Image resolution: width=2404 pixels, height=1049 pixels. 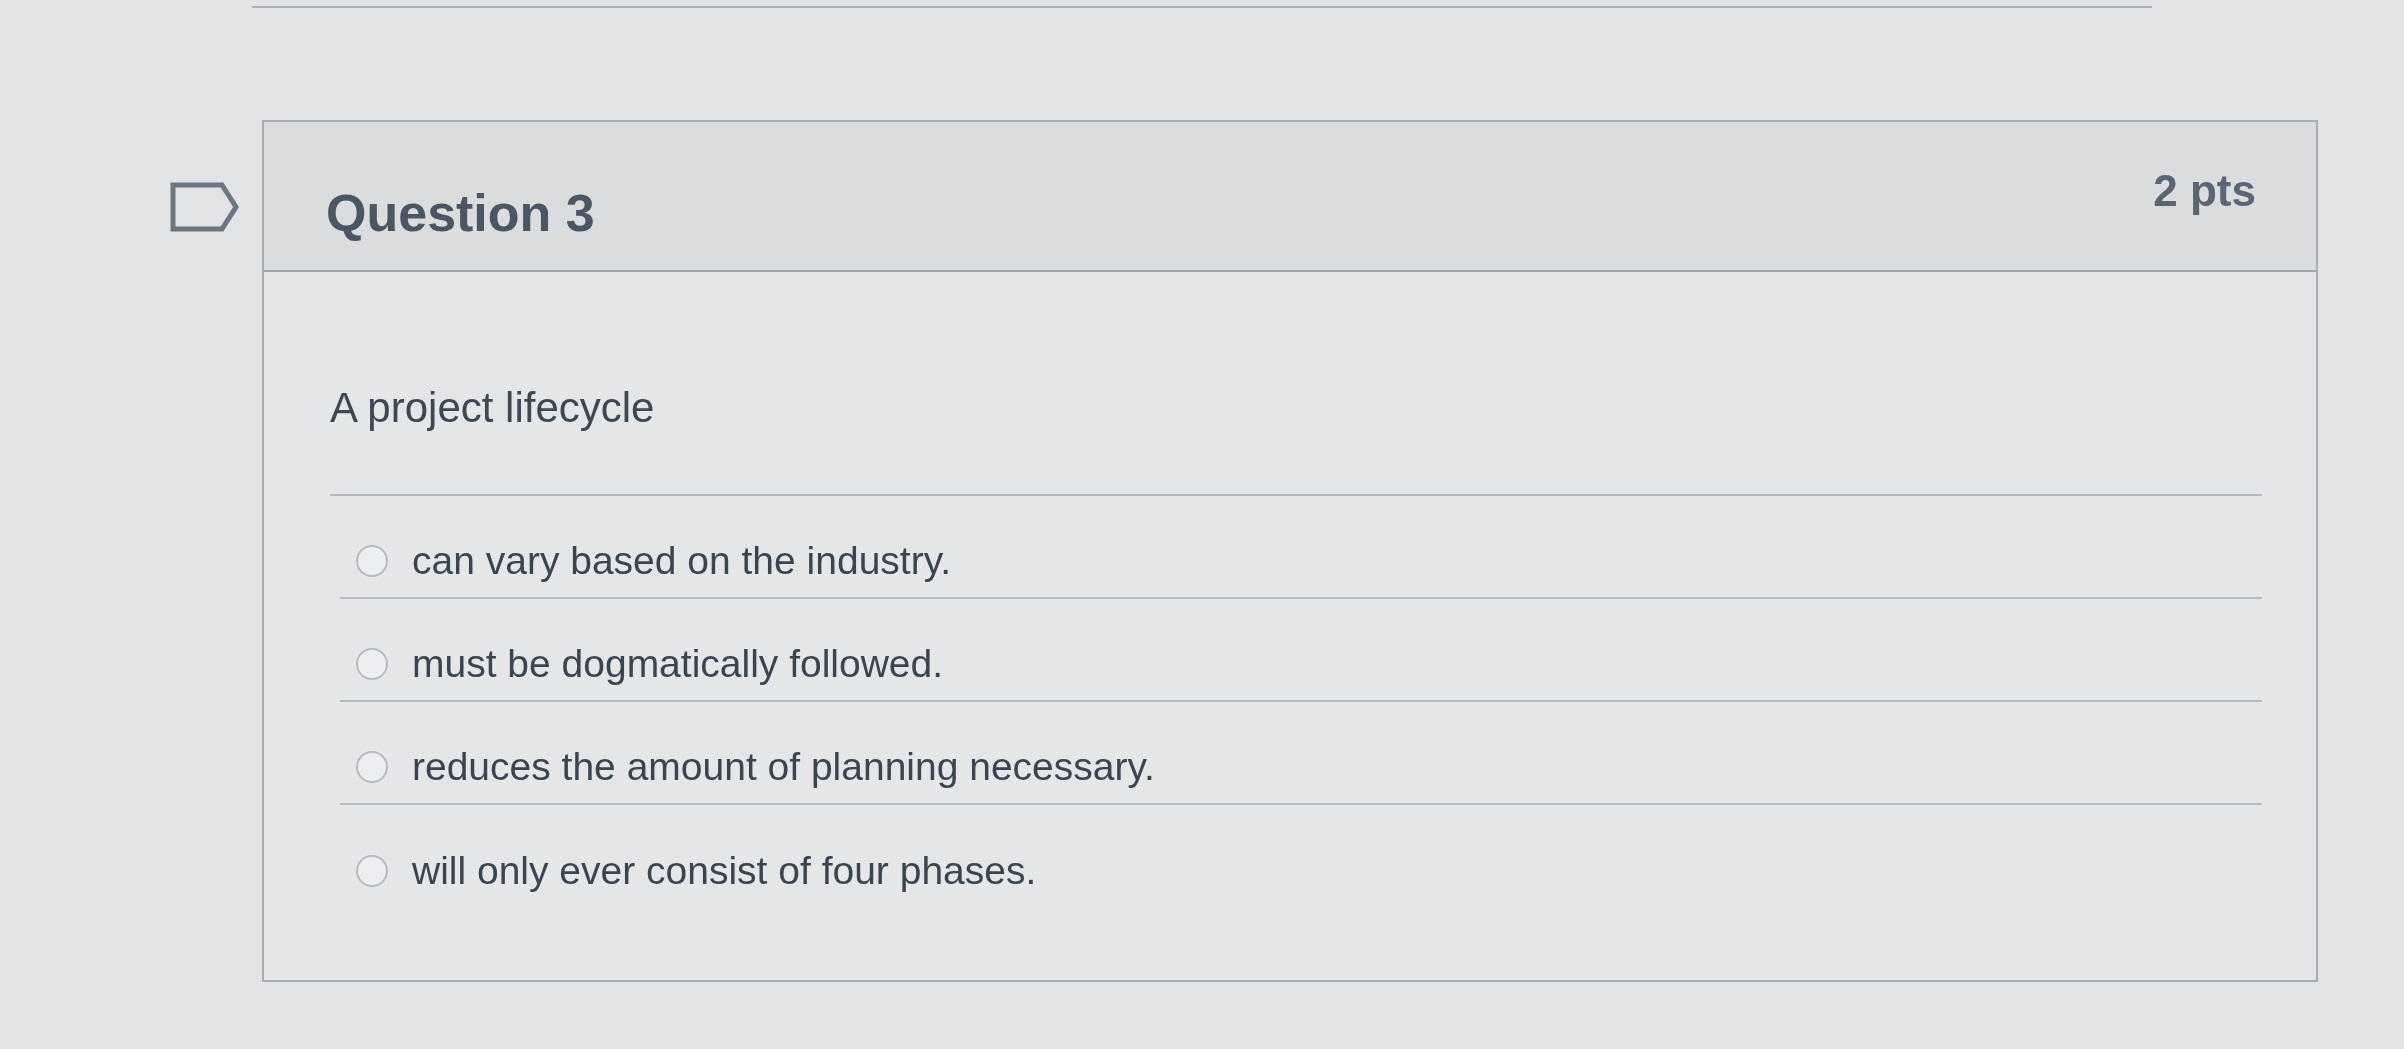 I want to click on tag-icon, so click(x=205, y=207).